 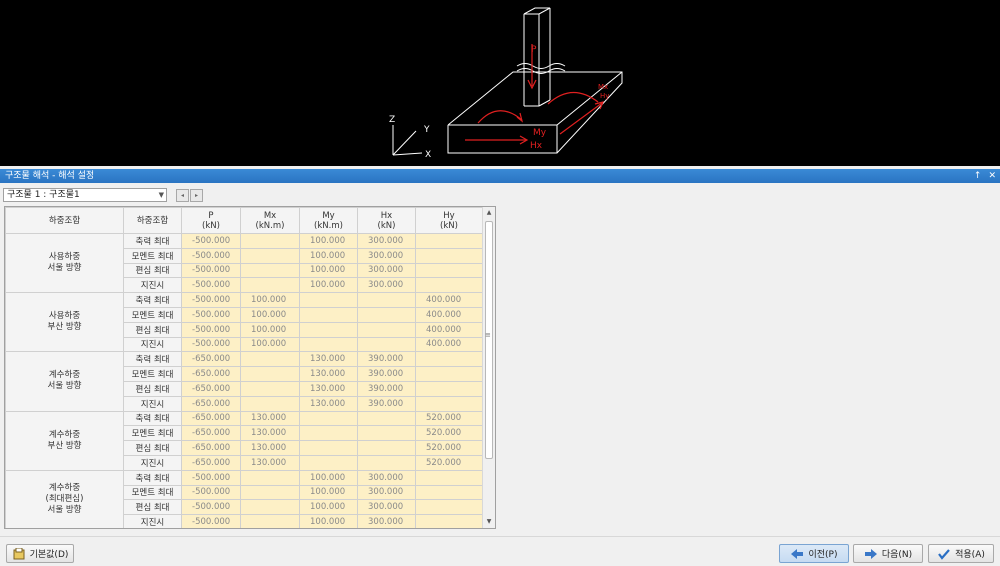 What do you see at coordinates (182, 195) in the screenshot?
I see `prev-structure-button: ◂` at bounding box center [182, 195].